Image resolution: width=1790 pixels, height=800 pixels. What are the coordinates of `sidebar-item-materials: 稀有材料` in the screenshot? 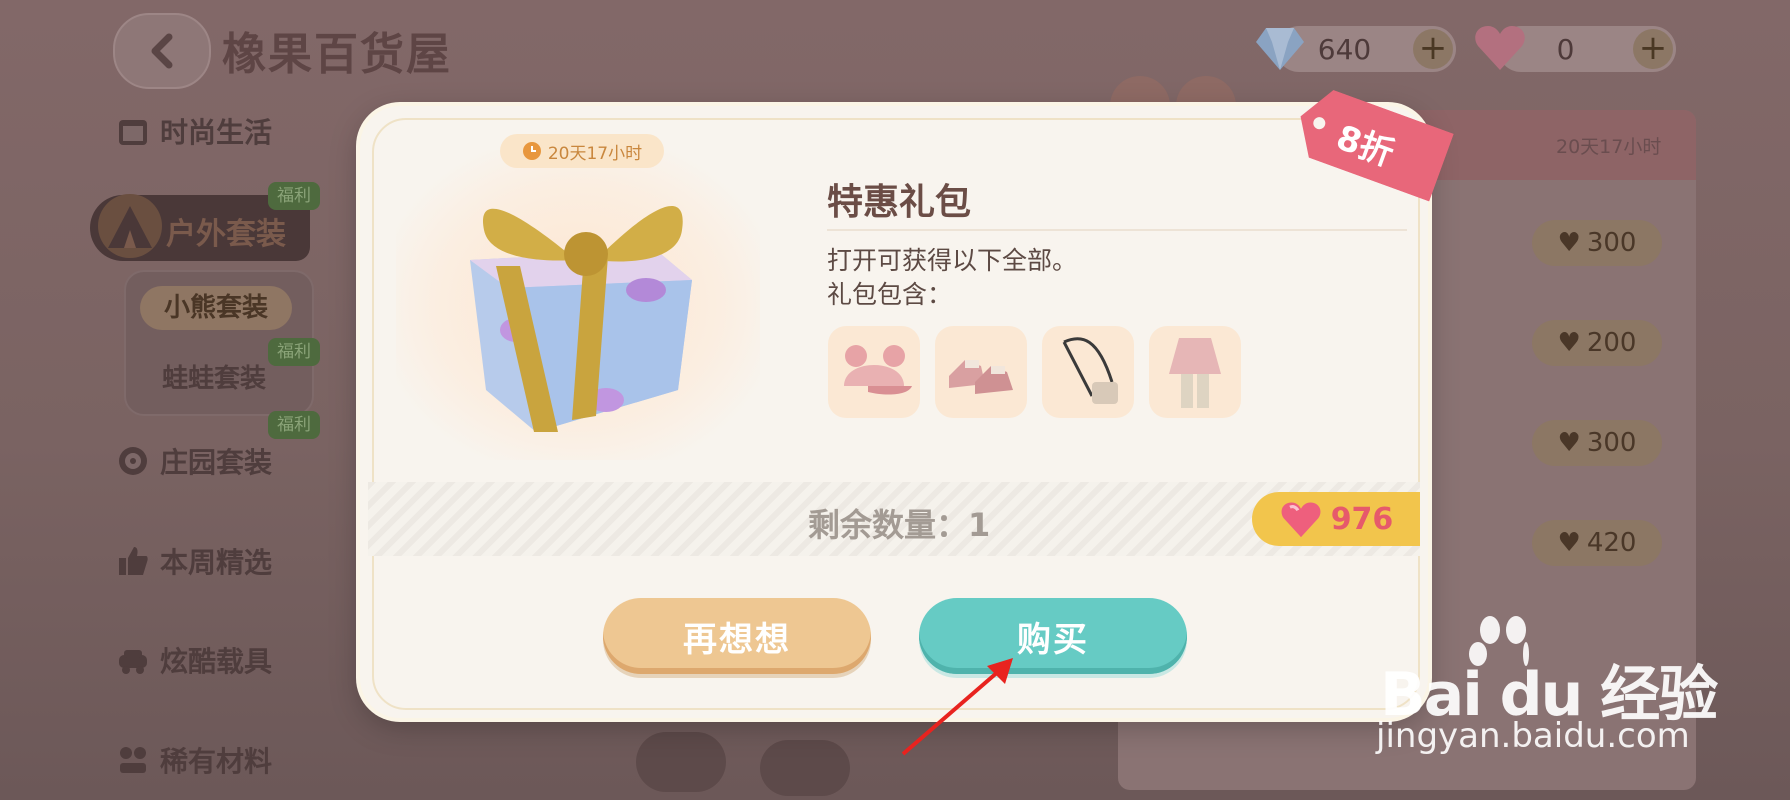 It's located at (194, 760).